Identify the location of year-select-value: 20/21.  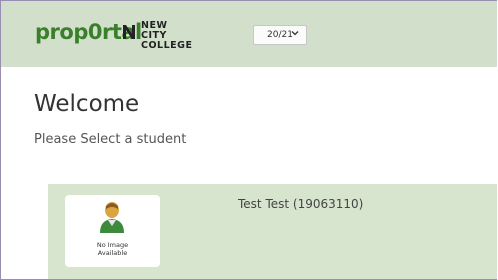
(280, 35).